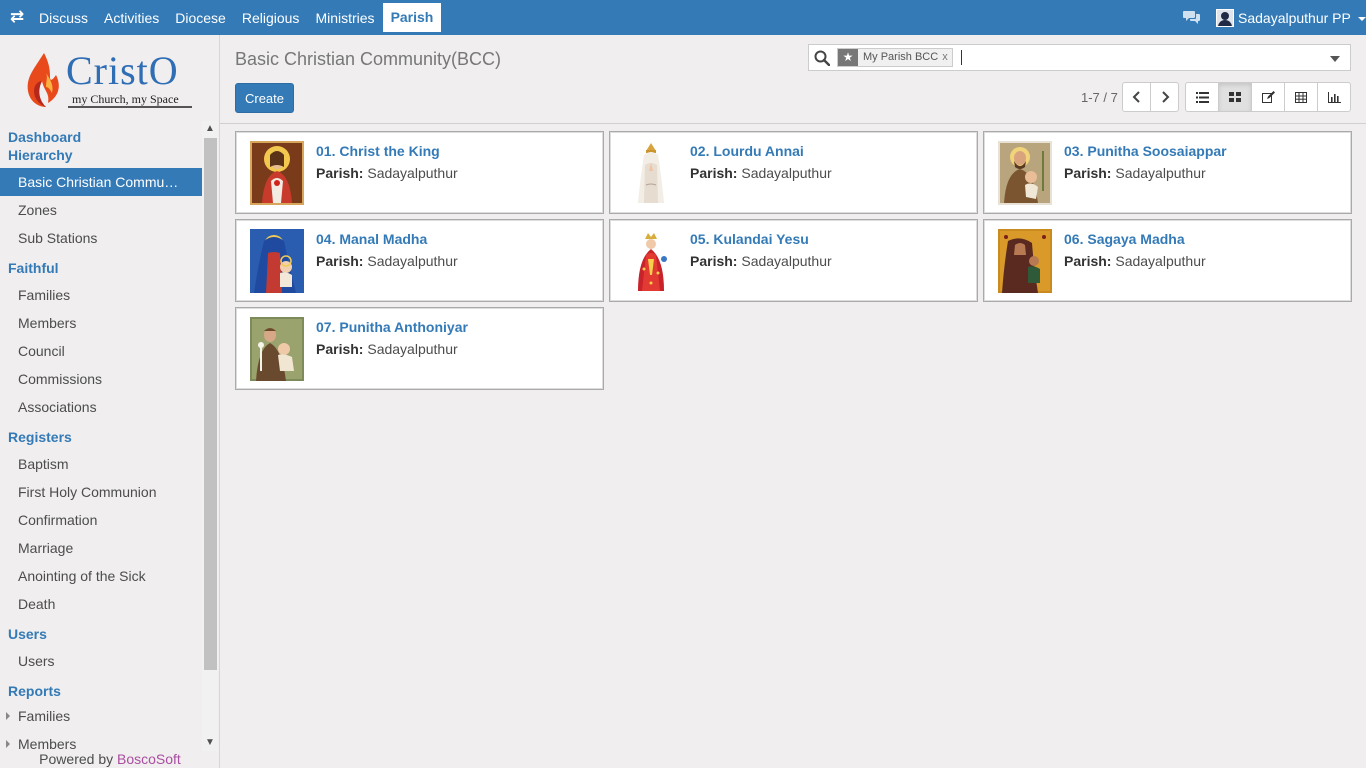 The width and height of the screenshot is (1366, 768). I want to click on sidebar-section-dashboard: Dashboard, so click(101, 137).